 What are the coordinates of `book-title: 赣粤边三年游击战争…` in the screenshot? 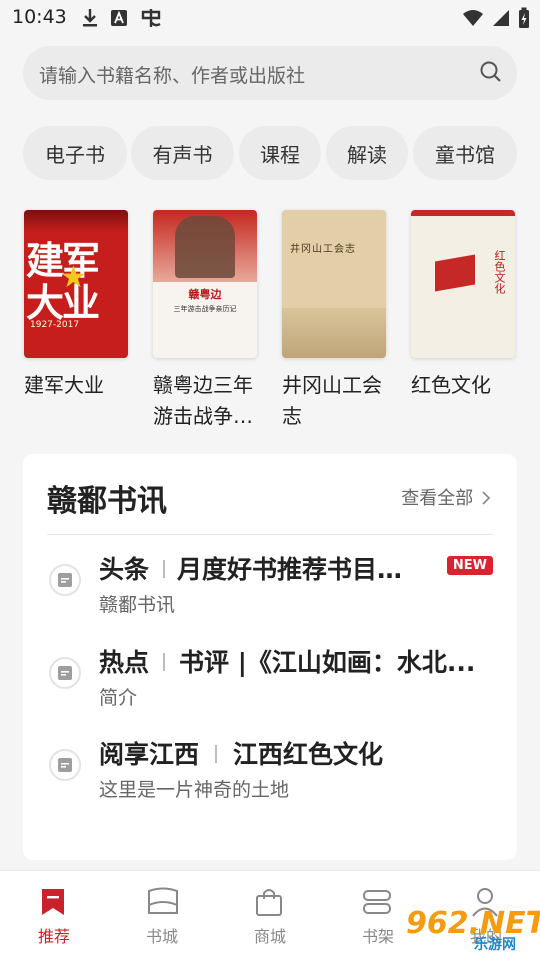 It's located at (209, 401).